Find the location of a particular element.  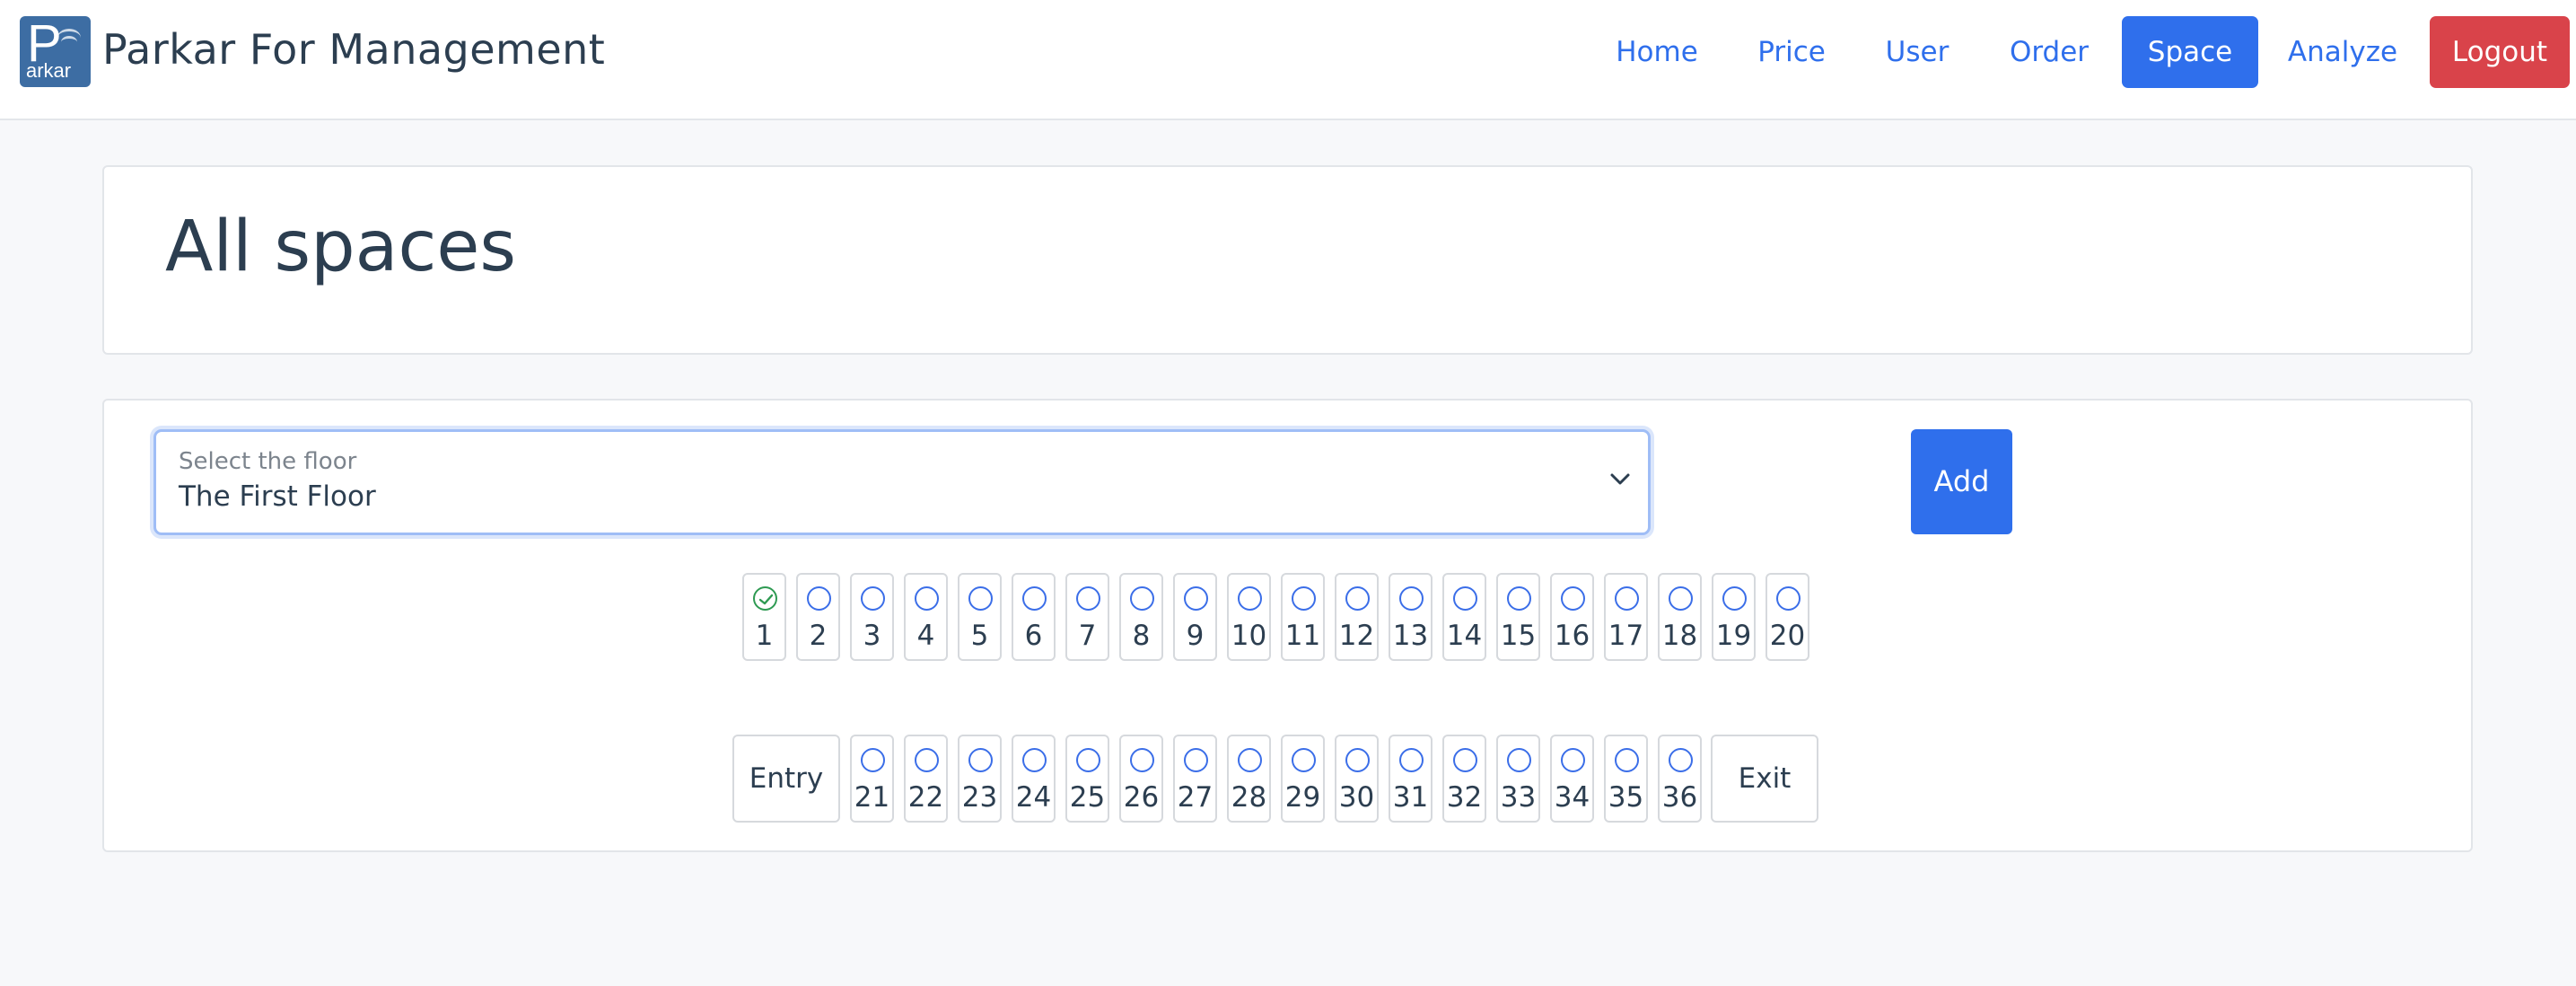

parking-space: 23 is located at coordinates (980, 779).